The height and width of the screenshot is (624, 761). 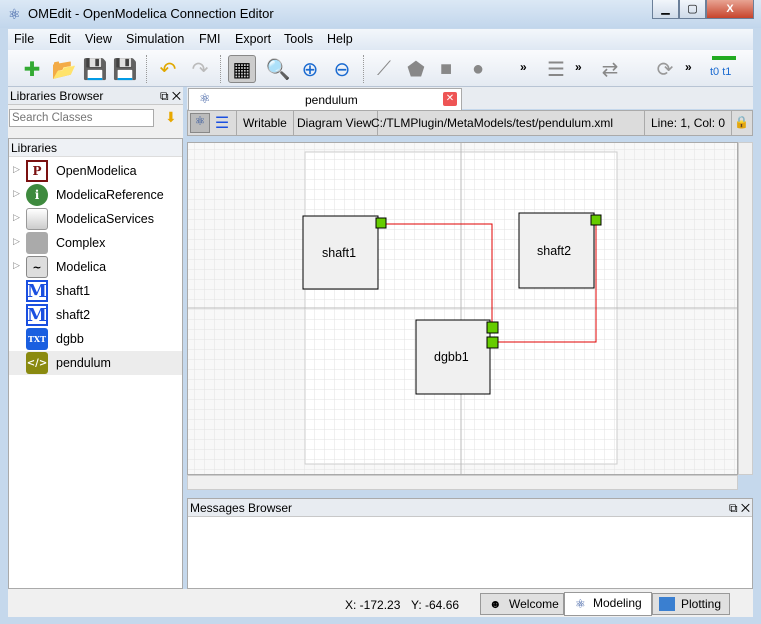 What do you see at coordinates (554, 251) in the screenshot?
I see `component-label: shaft2` at bounding box center [554, 251].